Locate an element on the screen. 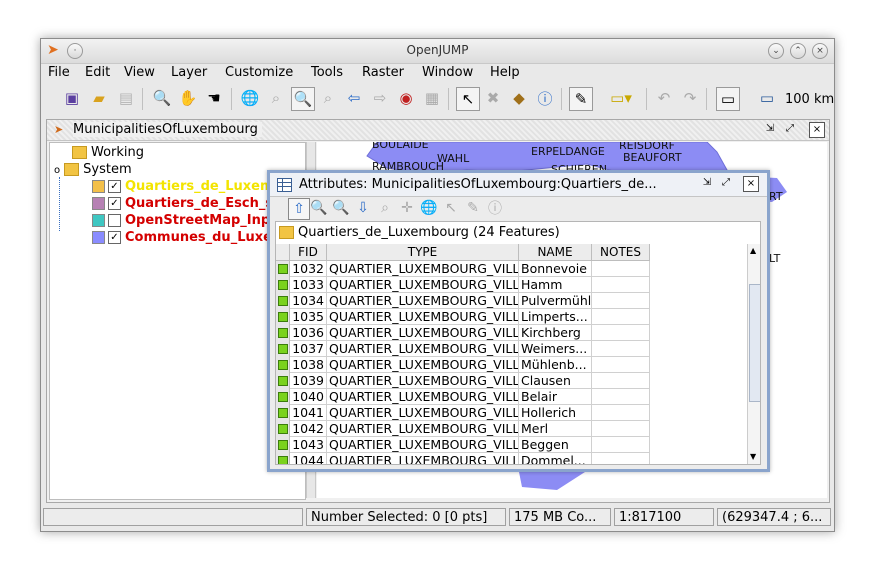 This screenshot has width=874, height=570. cell-fid: 1034 is located at coordinates (308, 301).